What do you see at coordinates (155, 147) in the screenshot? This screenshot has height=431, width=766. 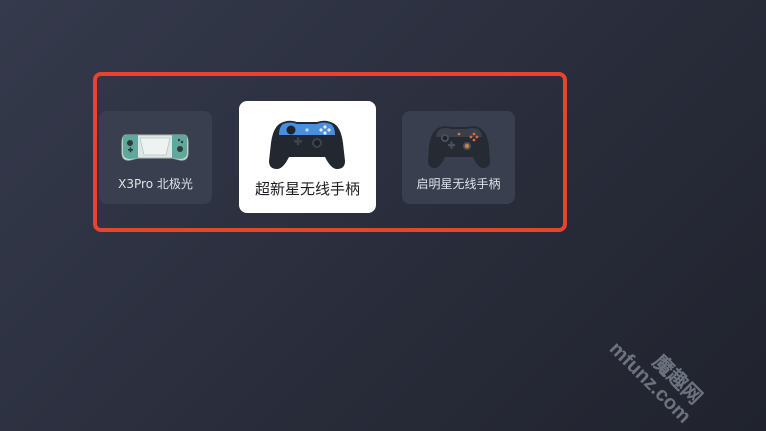 I see `handheld-console-icon` at bounding box center [155, 147].